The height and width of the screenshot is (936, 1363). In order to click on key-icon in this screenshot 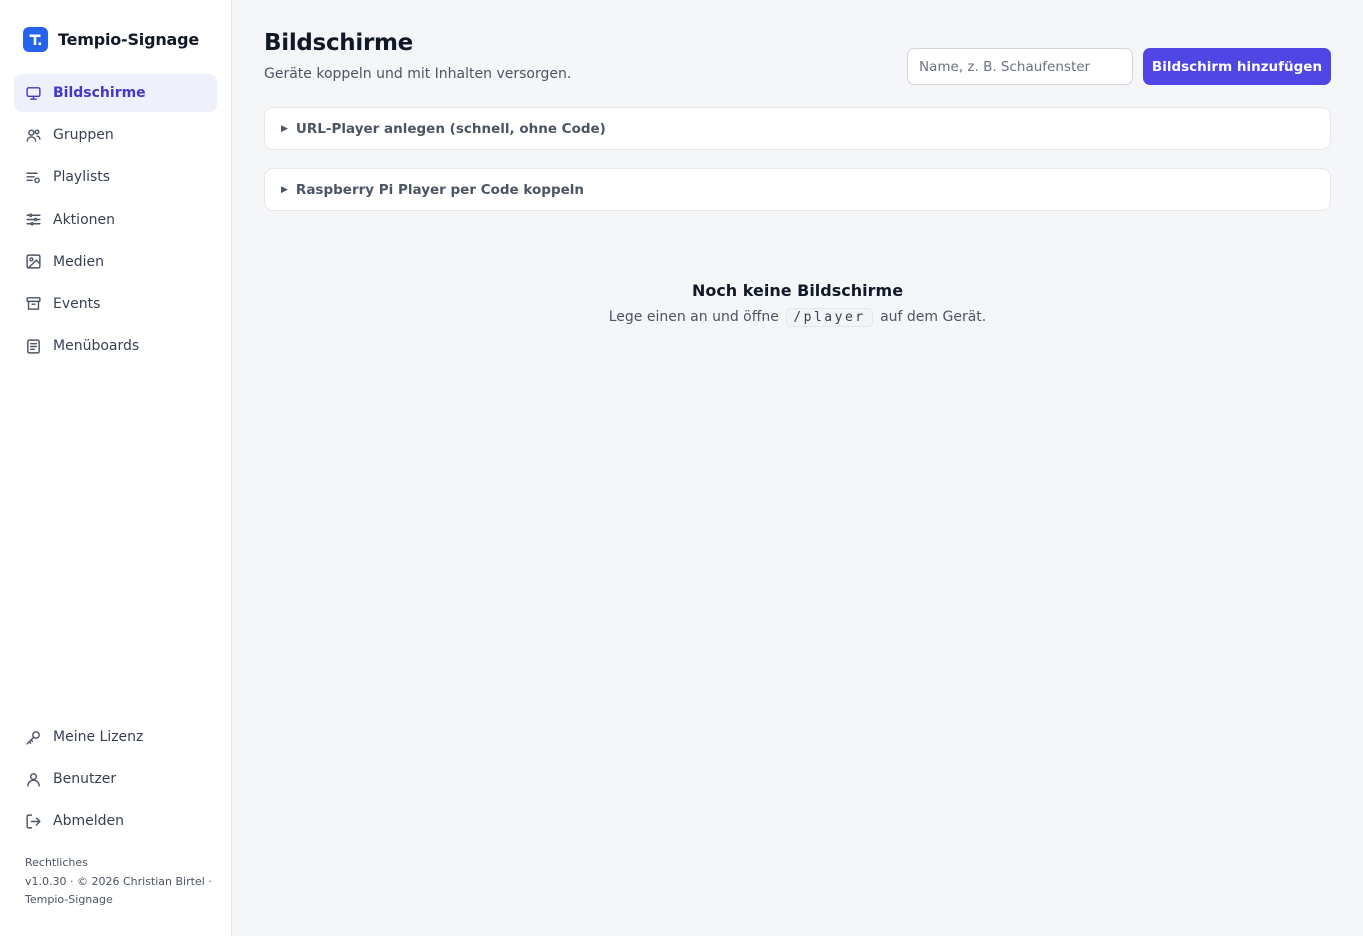, I will do `click(33, 737)`.